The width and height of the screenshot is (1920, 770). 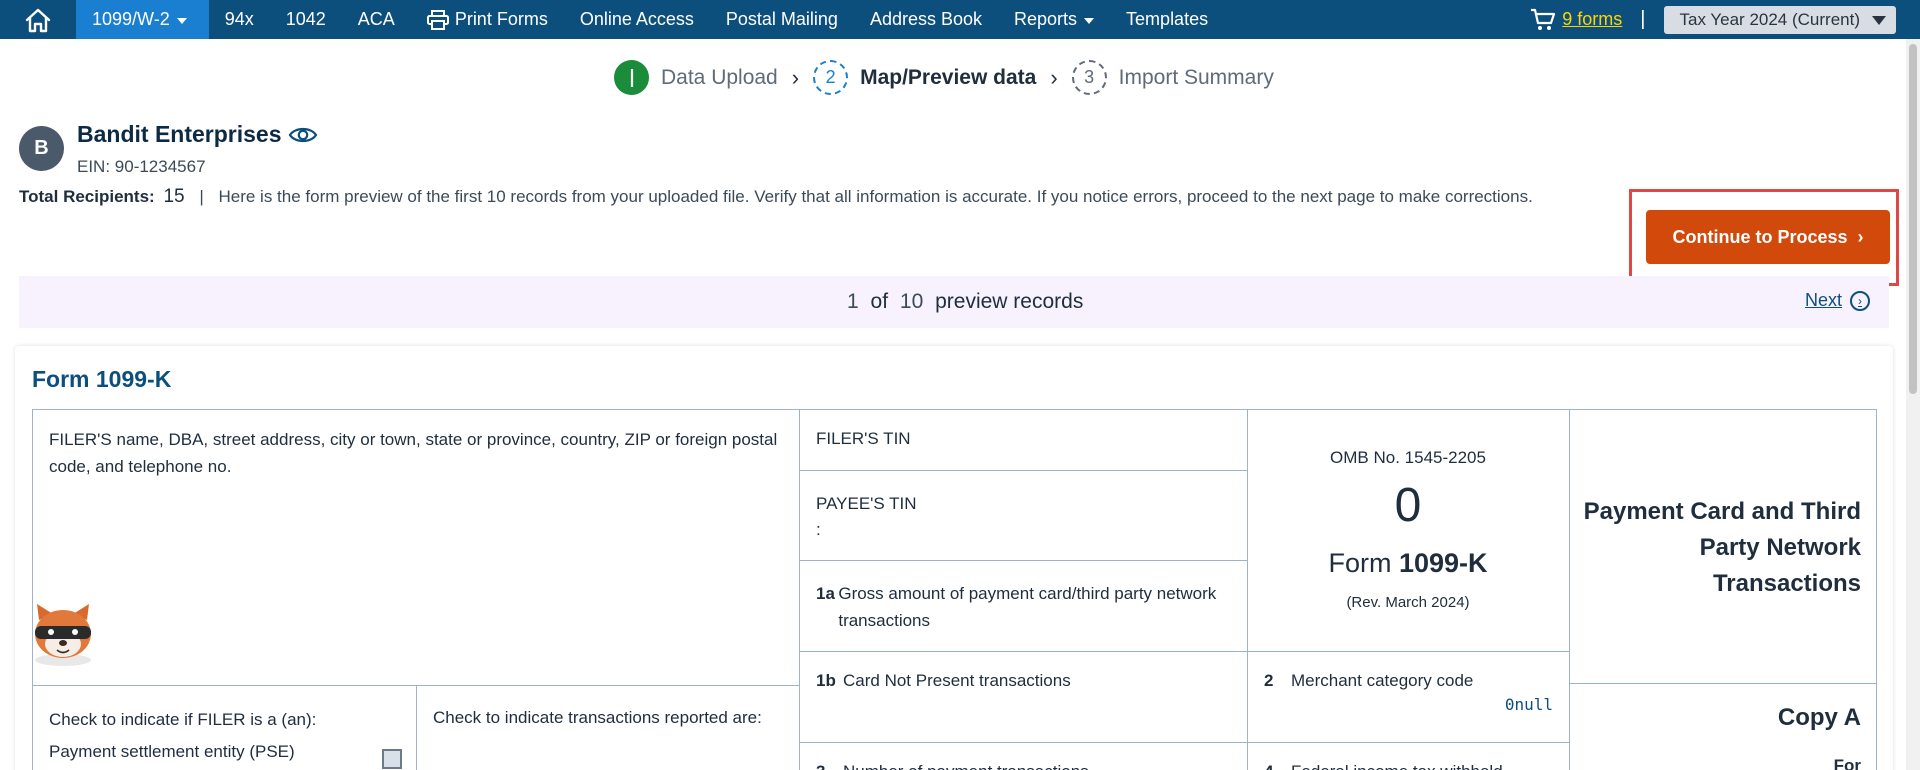 I want to click on step-1-indicator, so click(x=631, y=77).